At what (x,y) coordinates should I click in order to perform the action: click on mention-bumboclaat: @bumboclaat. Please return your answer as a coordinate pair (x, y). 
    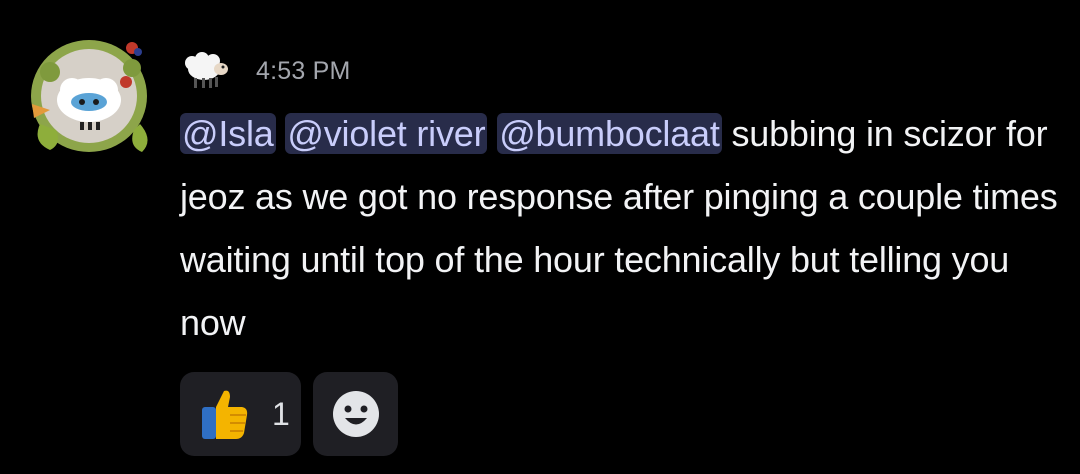
    Looking at the image, I should click on (609, 133).